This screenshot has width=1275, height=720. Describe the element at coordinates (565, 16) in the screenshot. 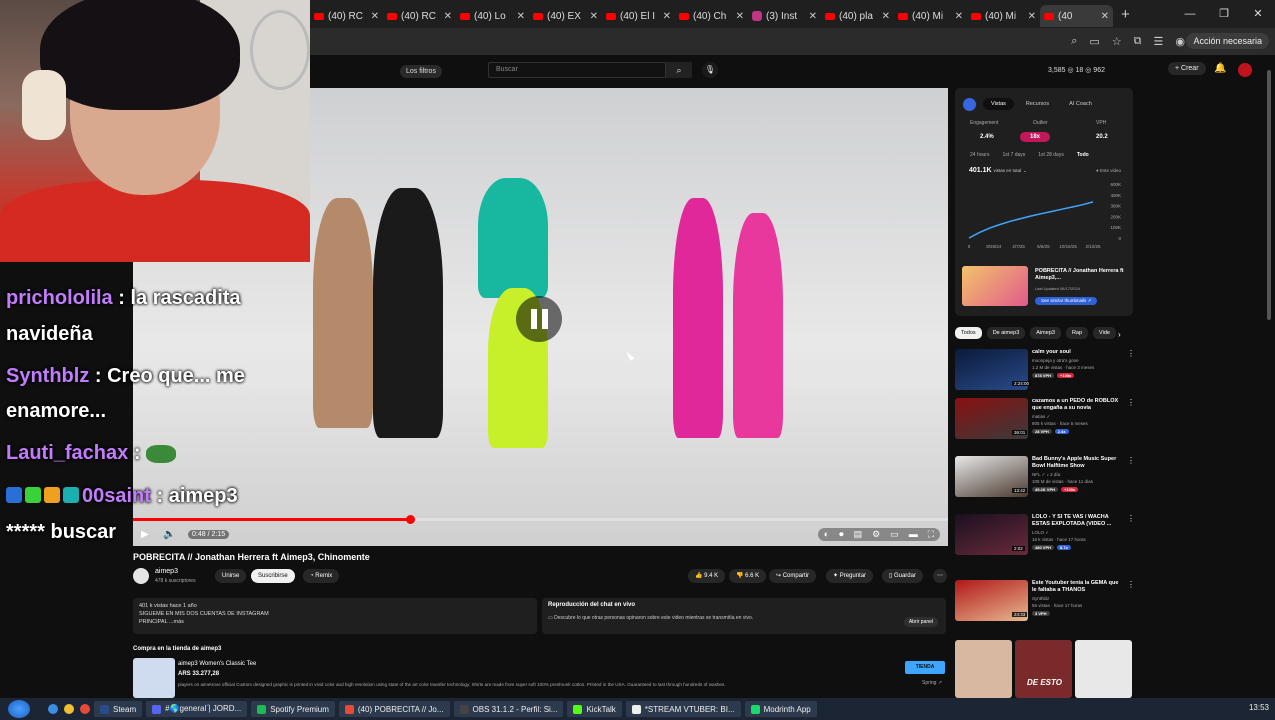

I see `browser-tab: (40) EX ✕` at that location.